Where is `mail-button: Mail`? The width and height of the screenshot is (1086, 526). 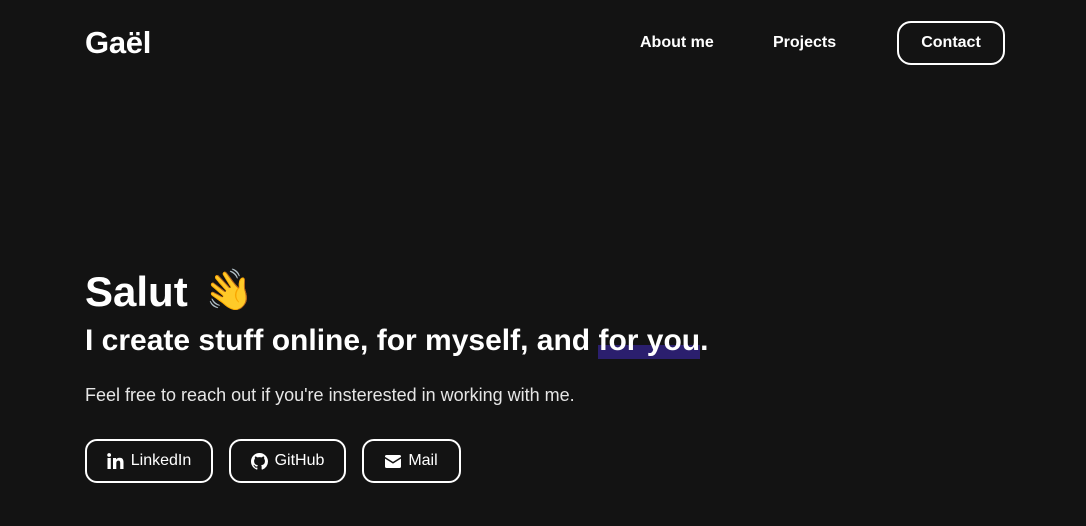
mail-button: Mail is located at coordinates (411, 461).